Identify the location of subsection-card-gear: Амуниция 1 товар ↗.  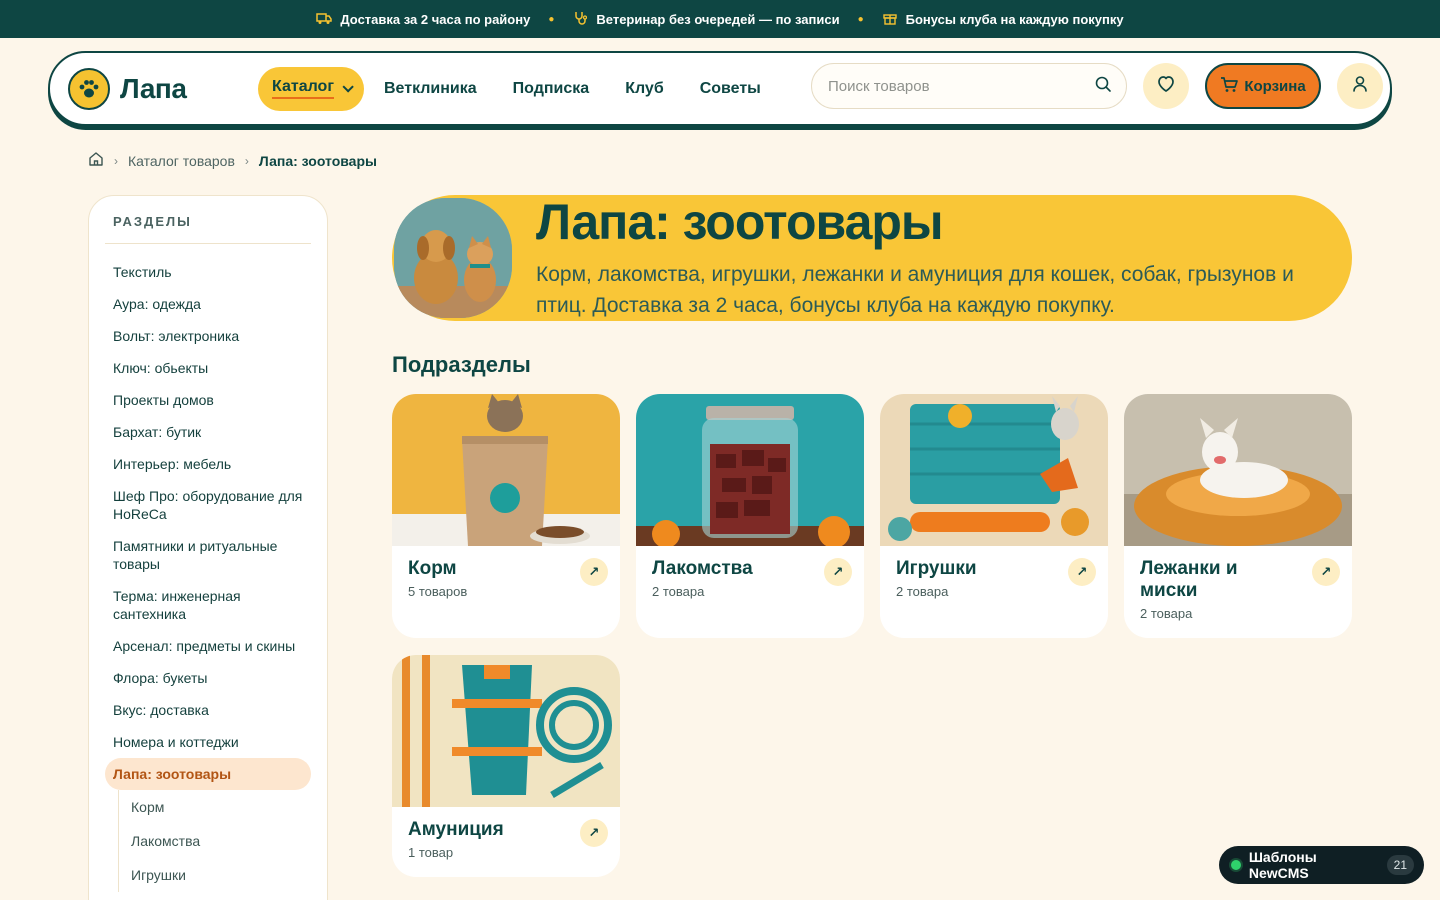
(506, 766).